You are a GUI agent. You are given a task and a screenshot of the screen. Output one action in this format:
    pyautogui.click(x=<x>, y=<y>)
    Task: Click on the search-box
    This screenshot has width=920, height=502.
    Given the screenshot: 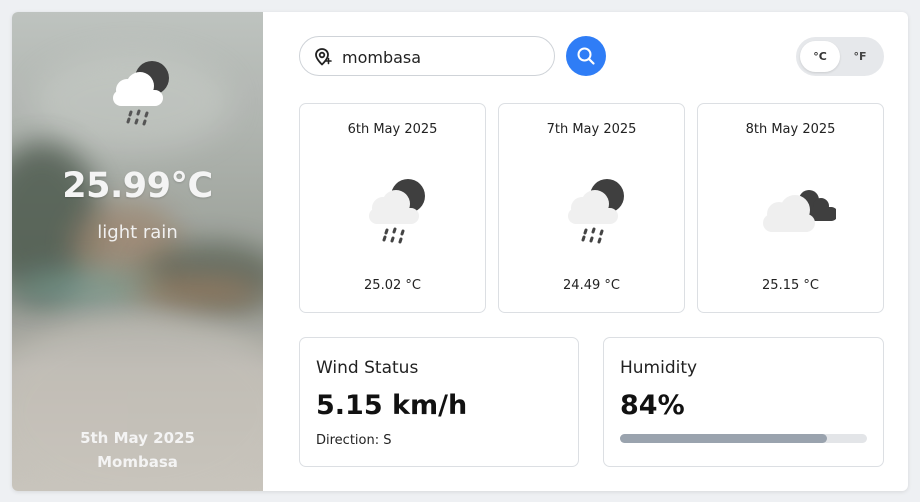 What is the action you would take?
    pyautogui.click(x=427, y=56)
    